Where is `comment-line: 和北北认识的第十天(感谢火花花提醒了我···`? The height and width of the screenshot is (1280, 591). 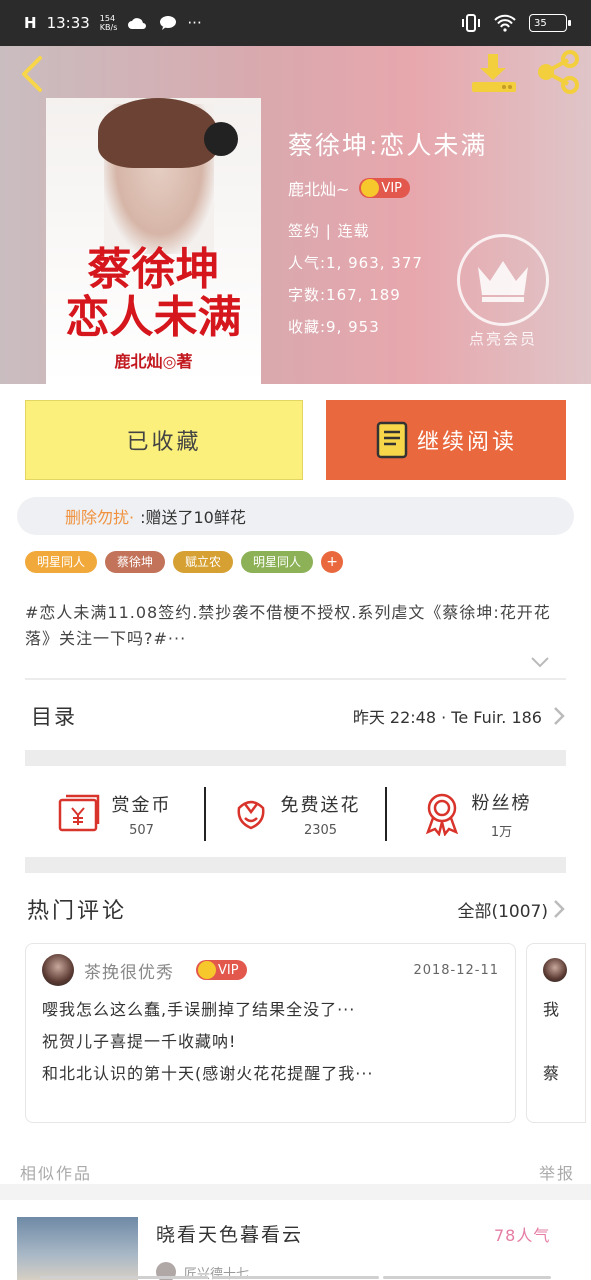 comment-line: 和北北认识的第十天(感谢火花花提醒了我··· is located at coordinates (208, 1073).